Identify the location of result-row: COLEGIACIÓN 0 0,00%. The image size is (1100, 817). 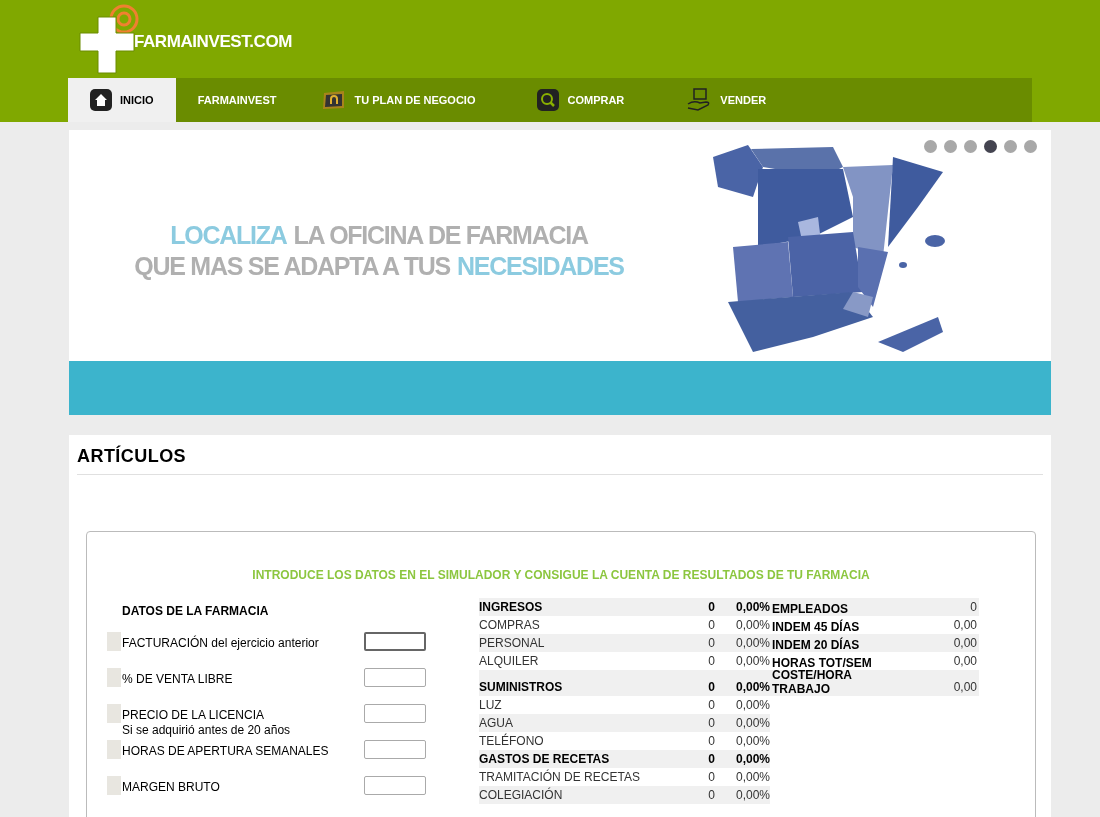
(624, 795).